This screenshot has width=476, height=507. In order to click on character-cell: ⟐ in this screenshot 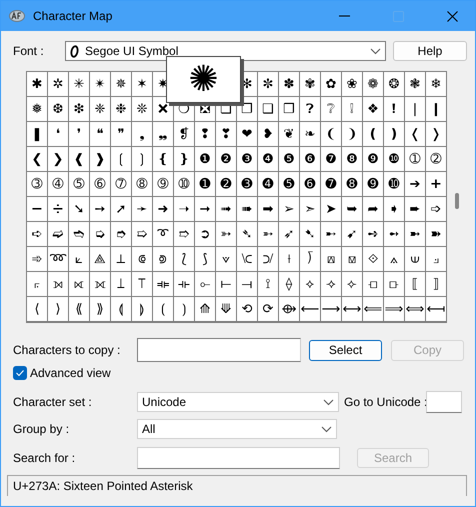, I will do `click(373, 259)`.